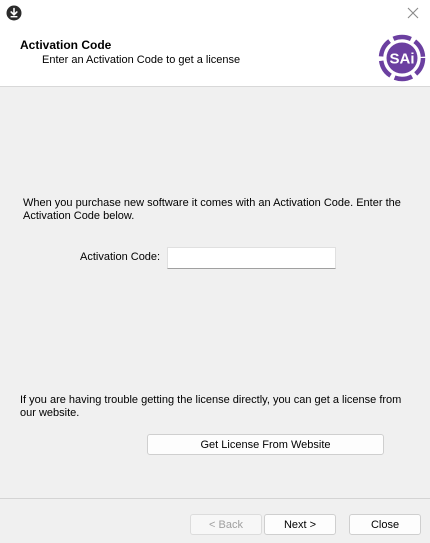 Image resolution: width=430 pixels, height=543 pixels. I want to click on page-title: Activation Code, so click(66, 45).